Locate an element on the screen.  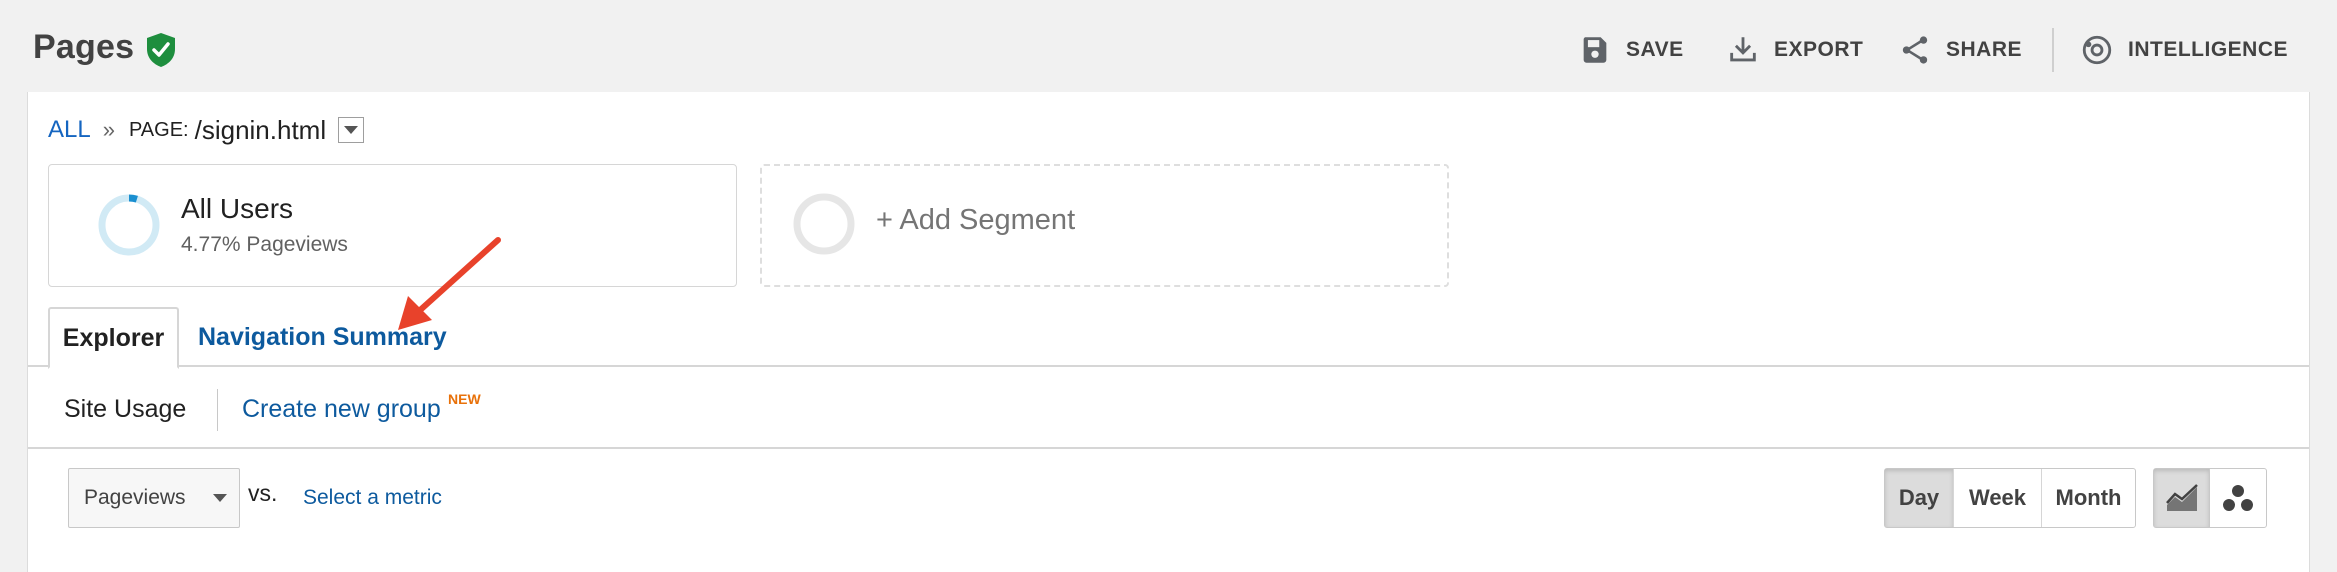
add-segment-label: + Add Segment is located at coordinates (976, 220).